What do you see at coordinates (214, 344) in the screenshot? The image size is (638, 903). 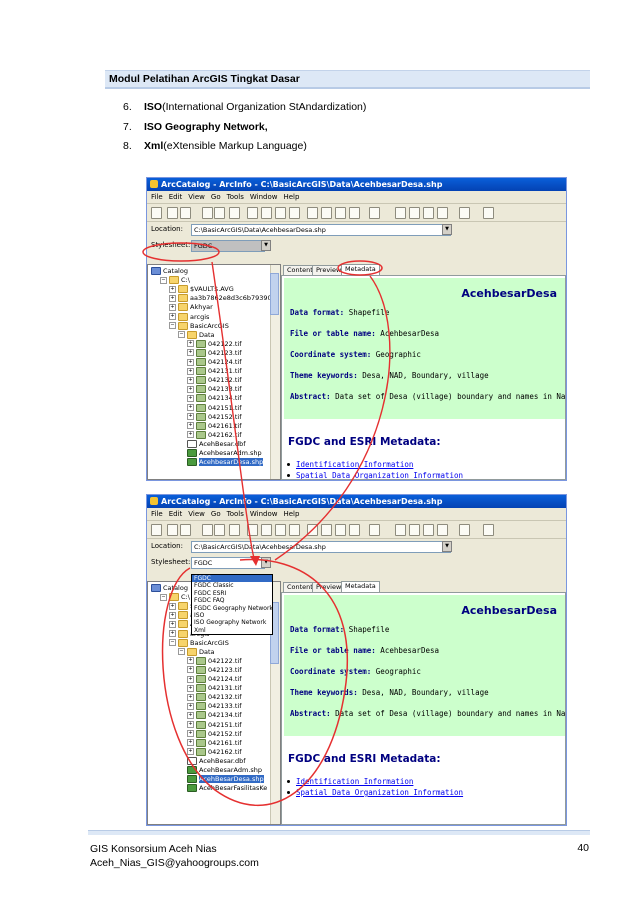 I see `tree-node: +042122.tif` at bounding box center [214, 344].